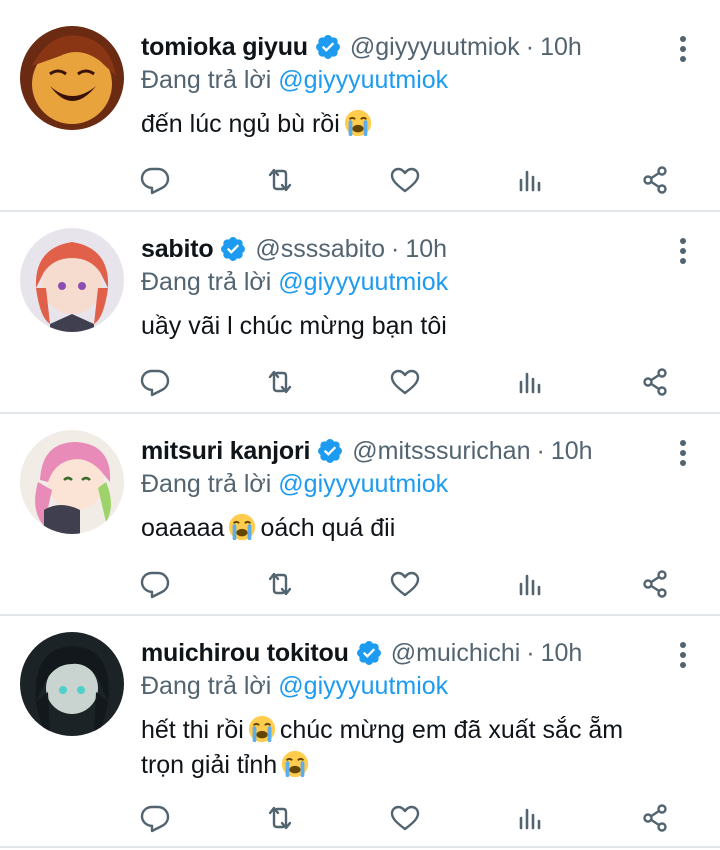 This screenshot has width=720, height=850. What do you see at coordinates (456, 653) in the screenshot?
I see `handle: @muichichi` at bounding box center [456, 653].